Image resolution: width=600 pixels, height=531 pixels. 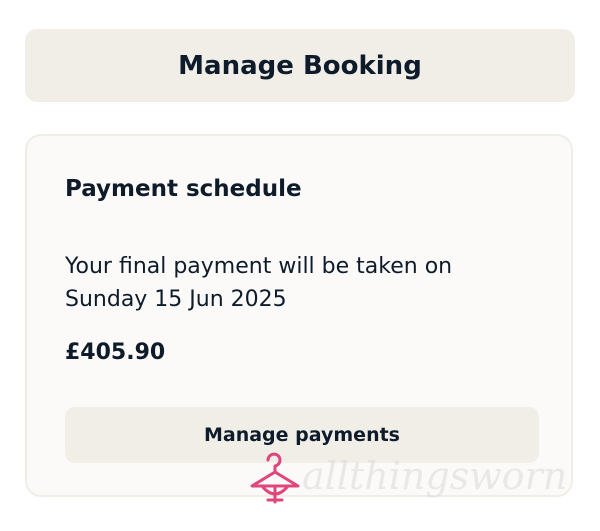 What do you see at coordinates (259, 266) in the screenshot?
I see `description-line-1: Your final payment will be taken on` at bounding box center [259, 266].